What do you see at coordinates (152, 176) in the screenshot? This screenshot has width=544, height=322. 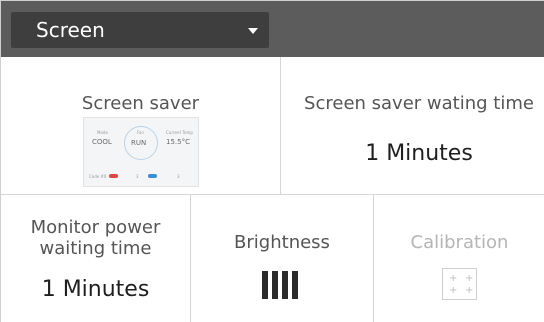 I see `preview-blue-indicator` at bounding box center [152, 176].